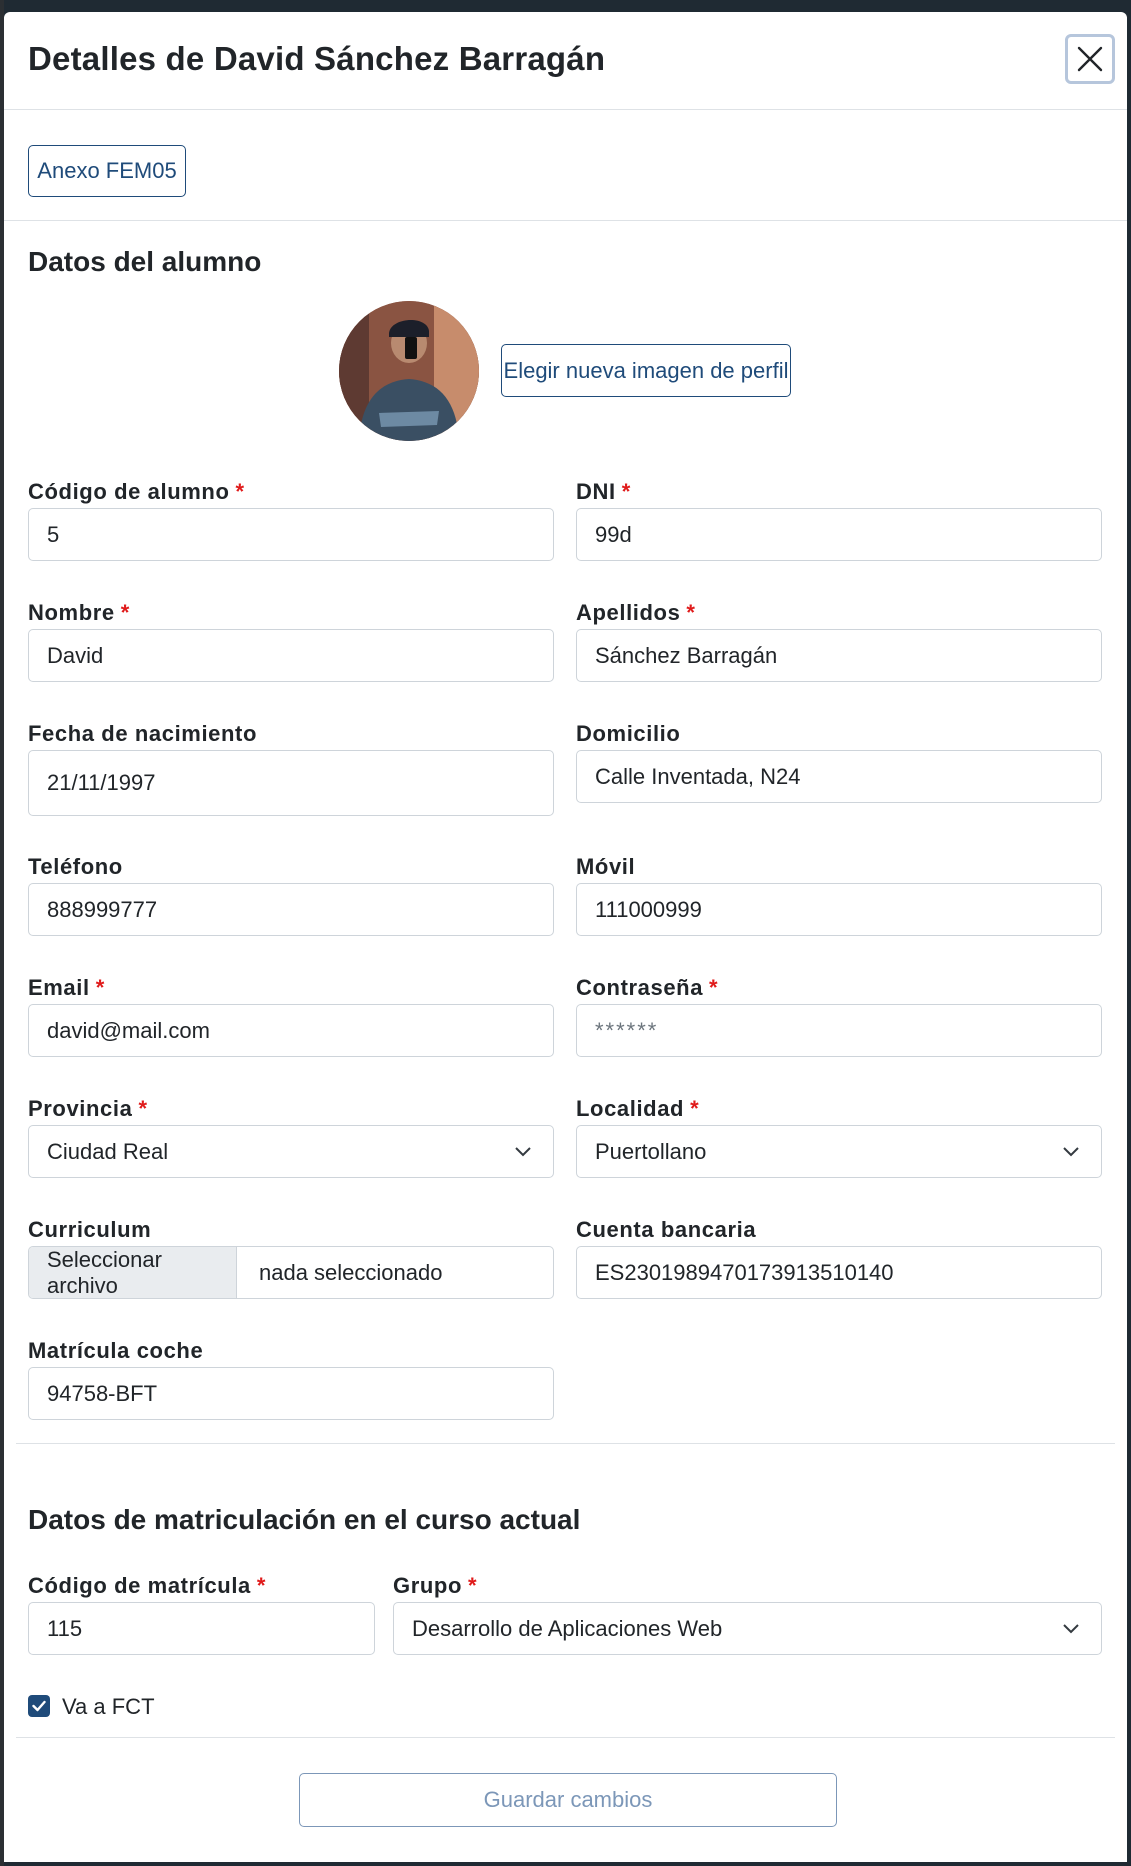 The height and width of the screenshot is (1866, 1131). What do you see at coordinates (102, 909) in the screenshot?
I see `telefono-value: 888999777` at bounding box center [102, 909].